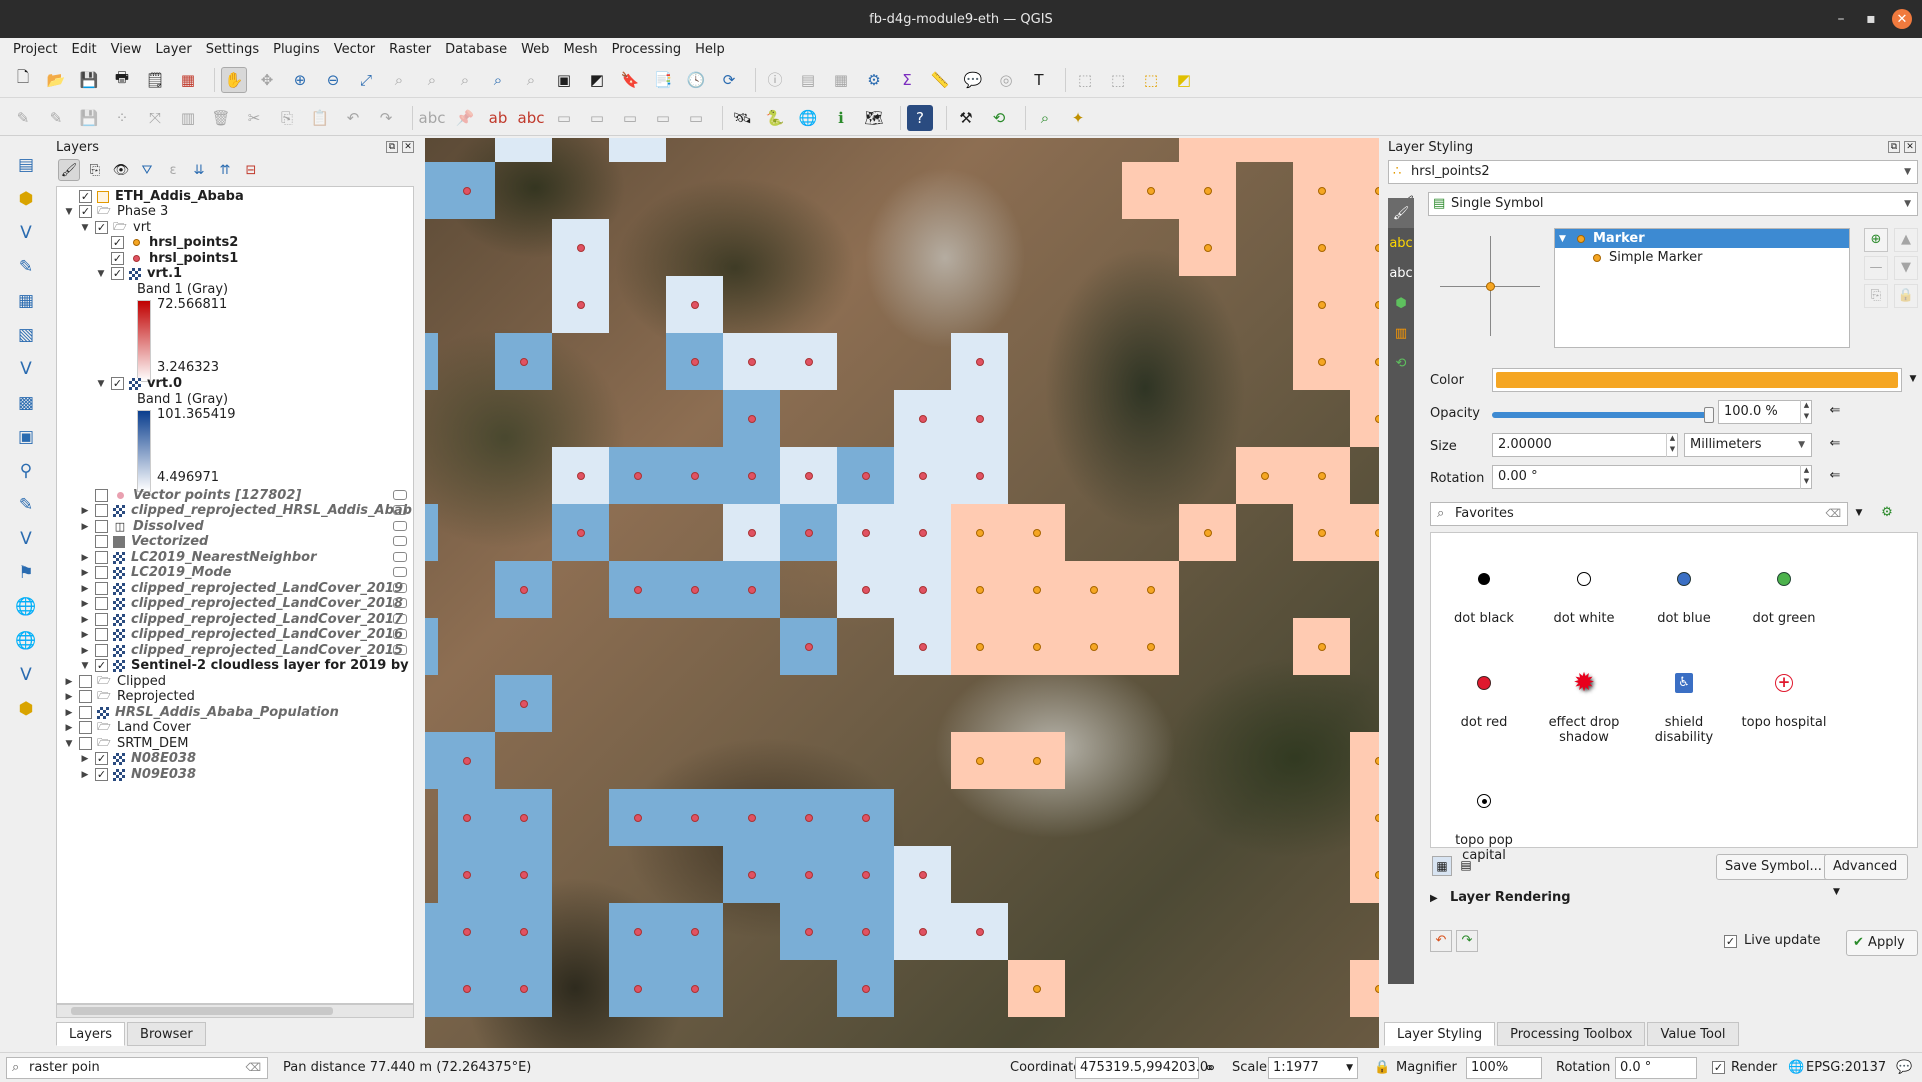 This screenshot has height=1082, width=1922. I want to click on duplicate-symbol-layer-button: ⎘, so click(1876, 296).